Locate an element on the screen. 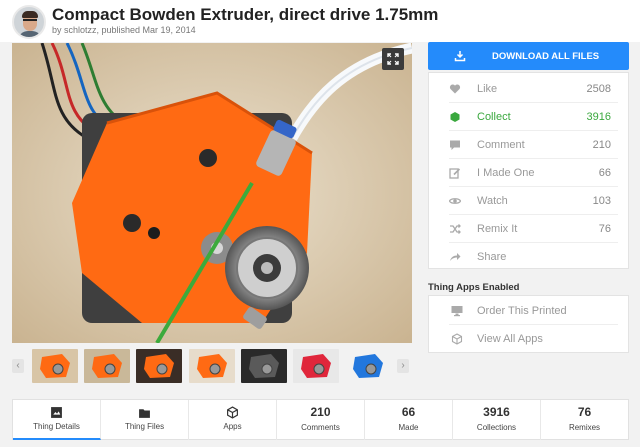 Image resolution: width=640 pixels, height=447 pixels. view-all-apps-link: View All Apps is located at coordinates (528, 339).